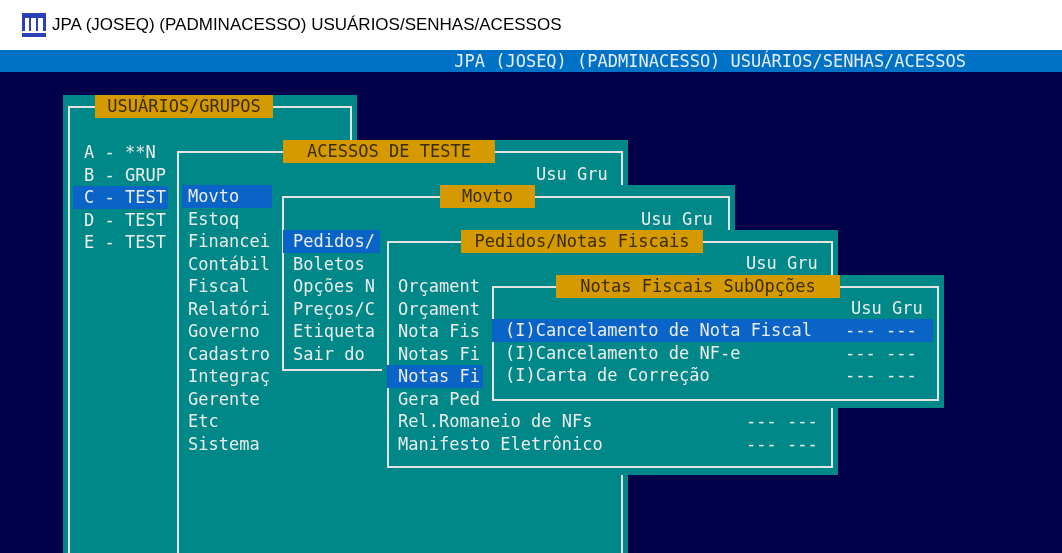 This screenshot has height=553, width=1062. I want to click on menu-item: A - **N, so click(114, 152).